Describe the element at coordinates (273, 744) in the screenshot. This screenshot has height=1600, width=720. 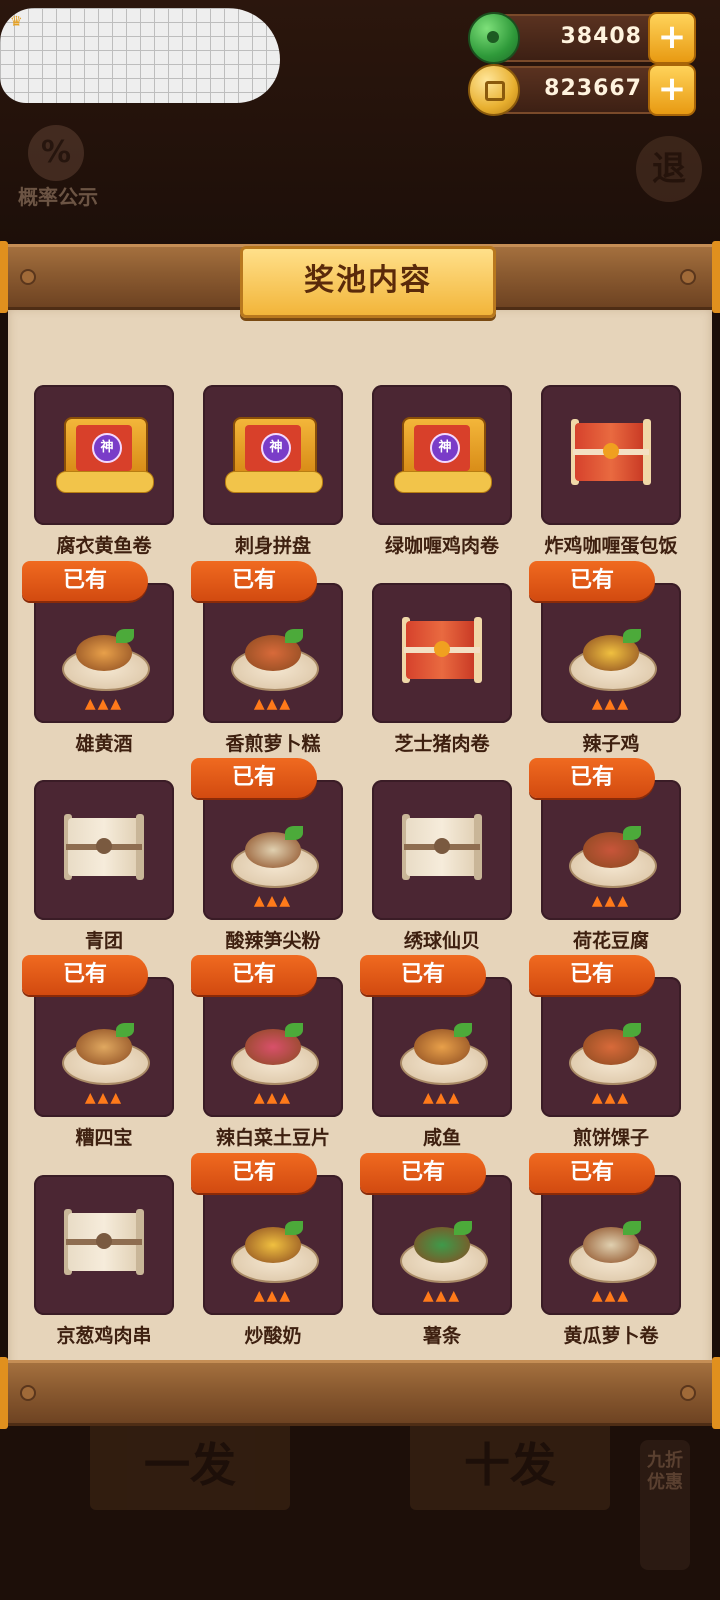
I see `item-name: 香煎萝卜糕` at that location.